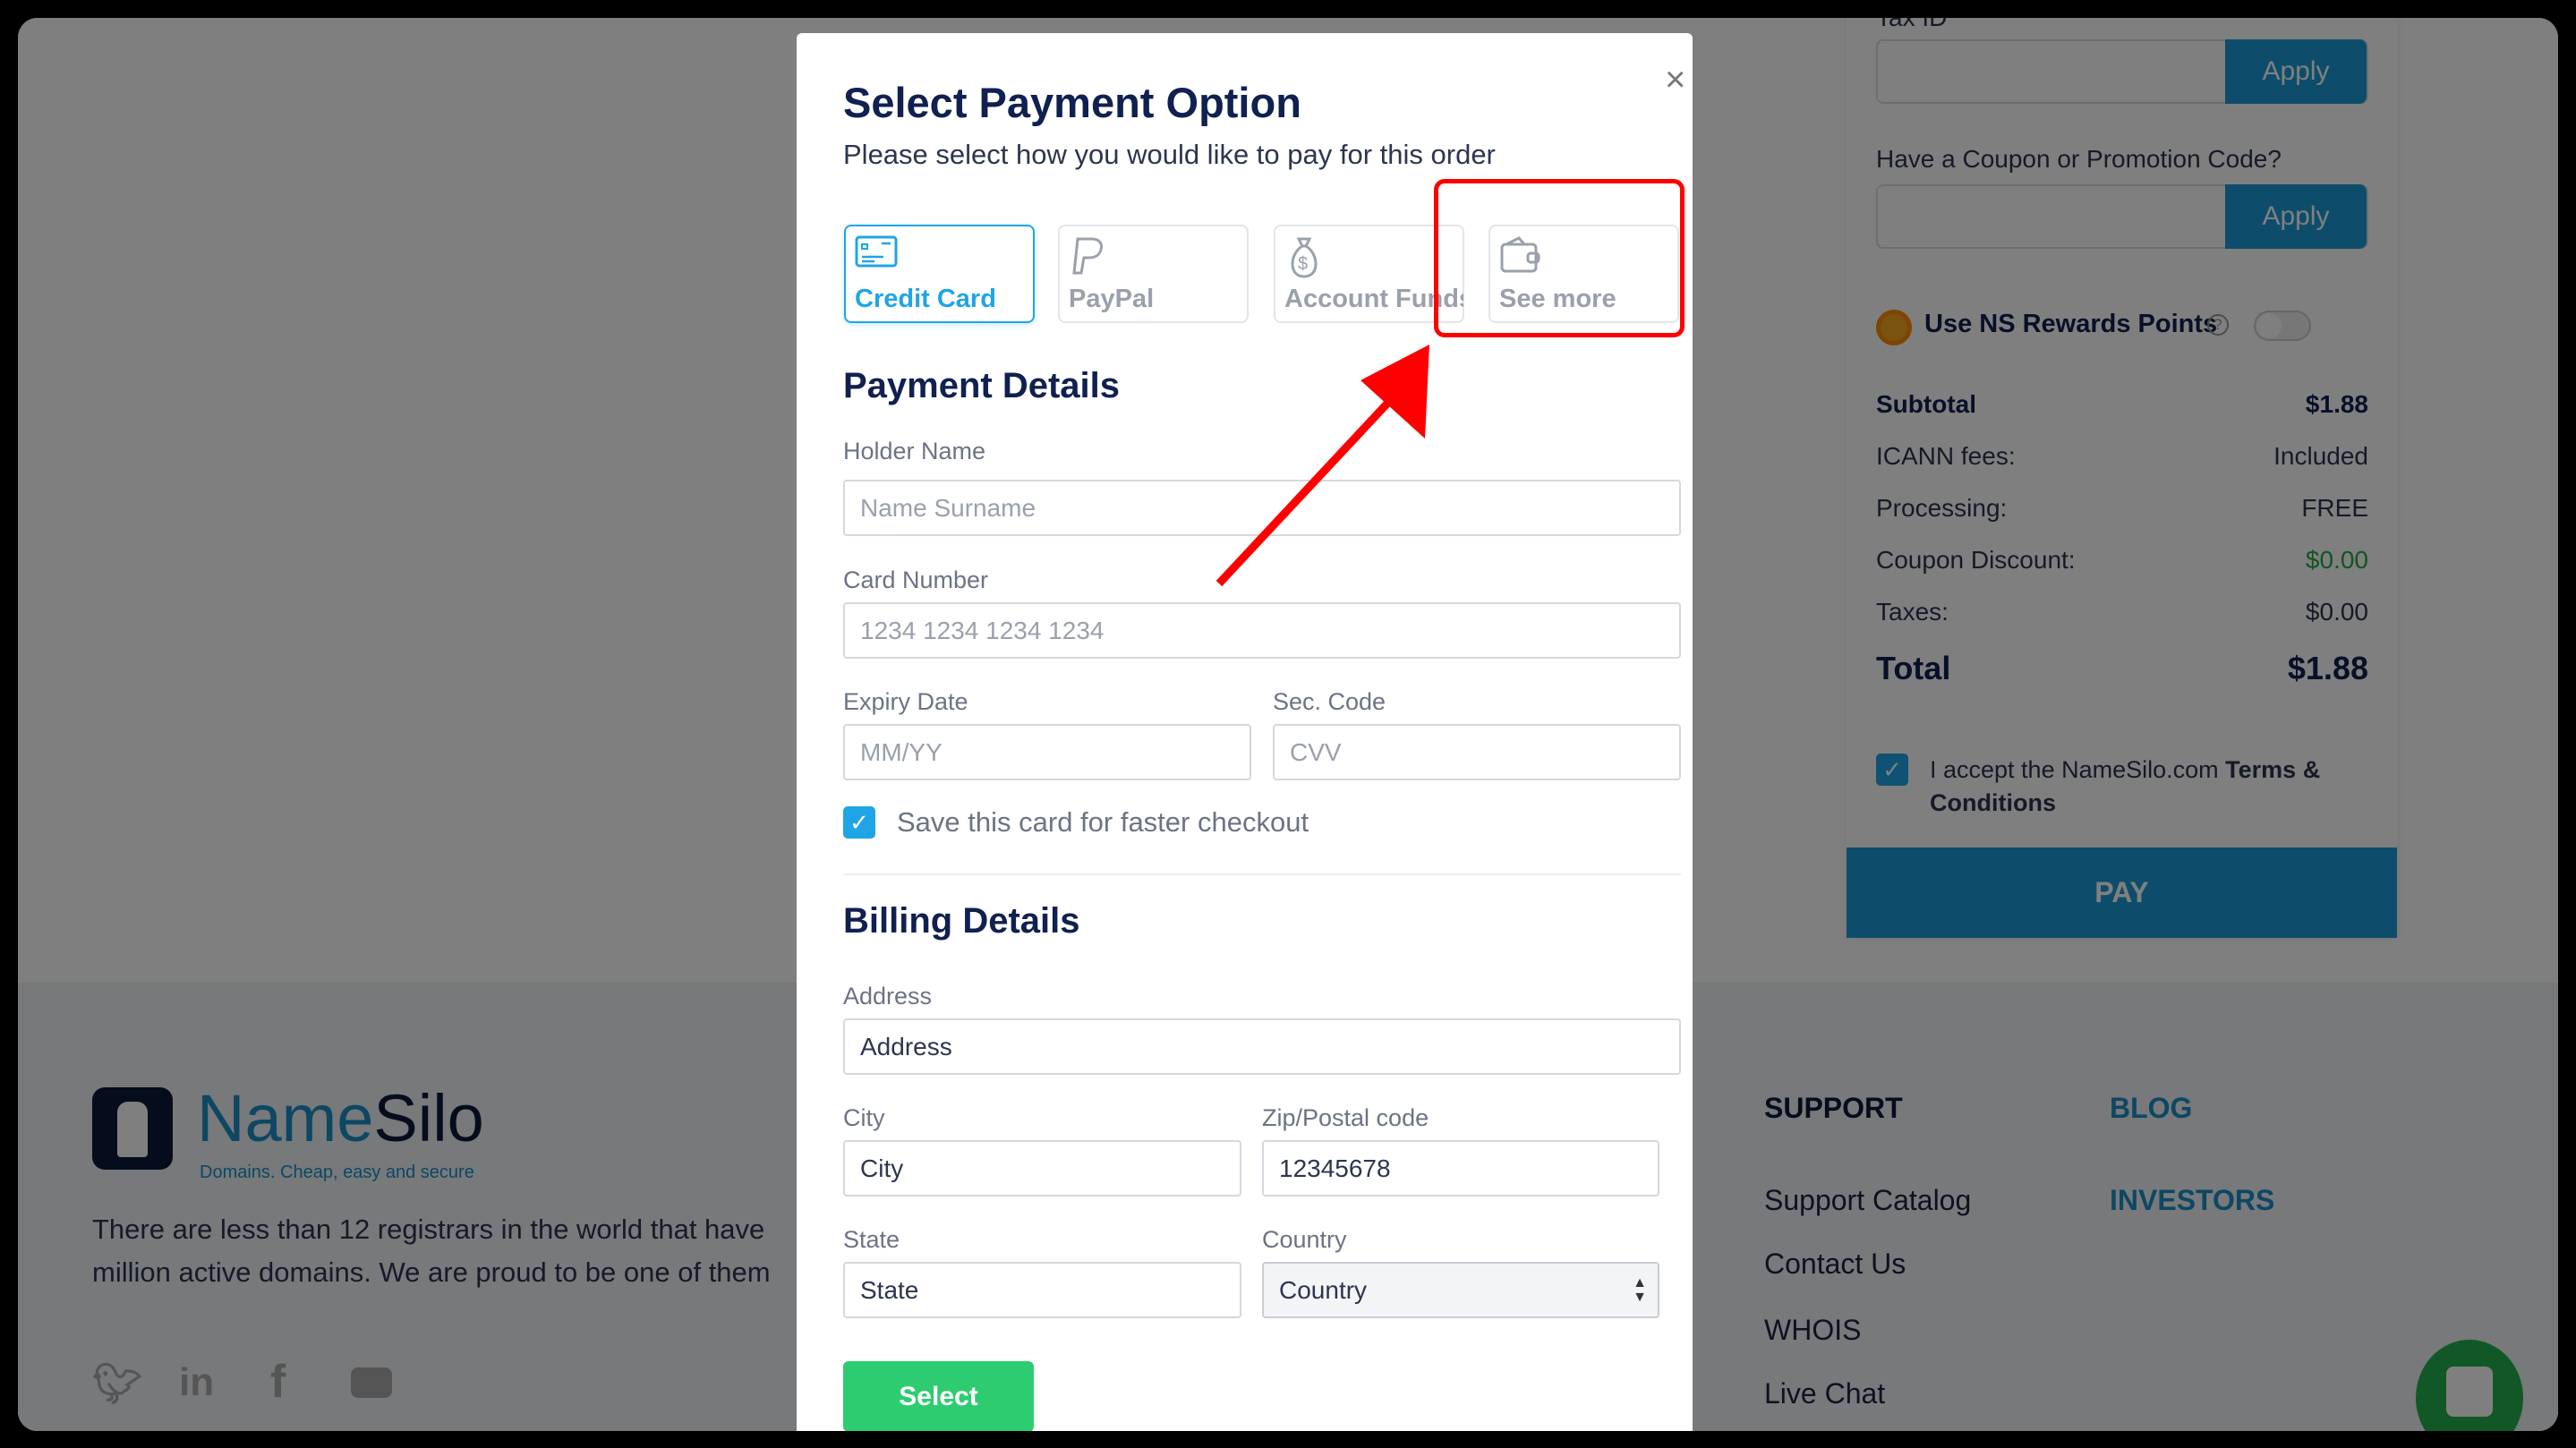 This screenshot has width=2576, height=1448. I want to click on annotation-arrow-icon, so click(1322, 466).